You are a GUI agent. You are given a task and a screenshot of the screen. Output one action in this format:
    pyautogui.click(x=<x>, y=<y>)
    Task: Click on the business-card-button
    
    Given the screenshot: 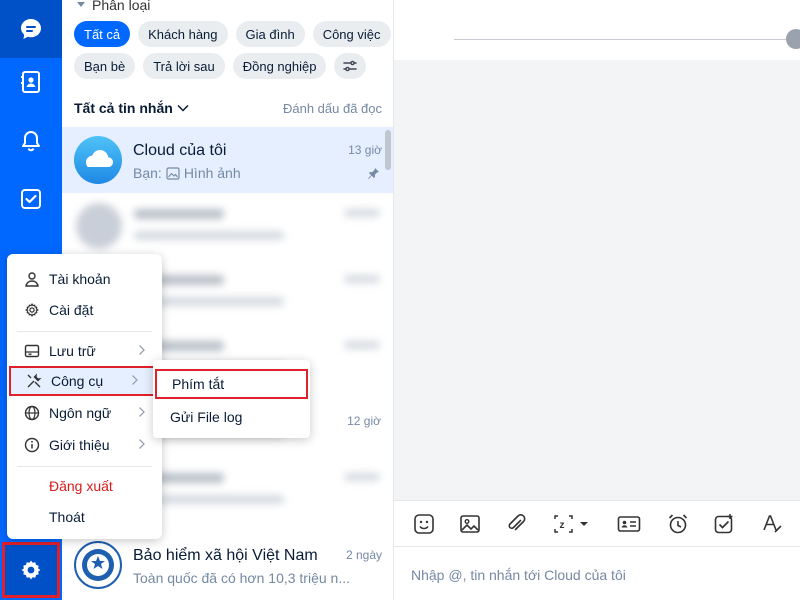 What is the action you would take?
    pyautogui.click(x=629, y=524)
    